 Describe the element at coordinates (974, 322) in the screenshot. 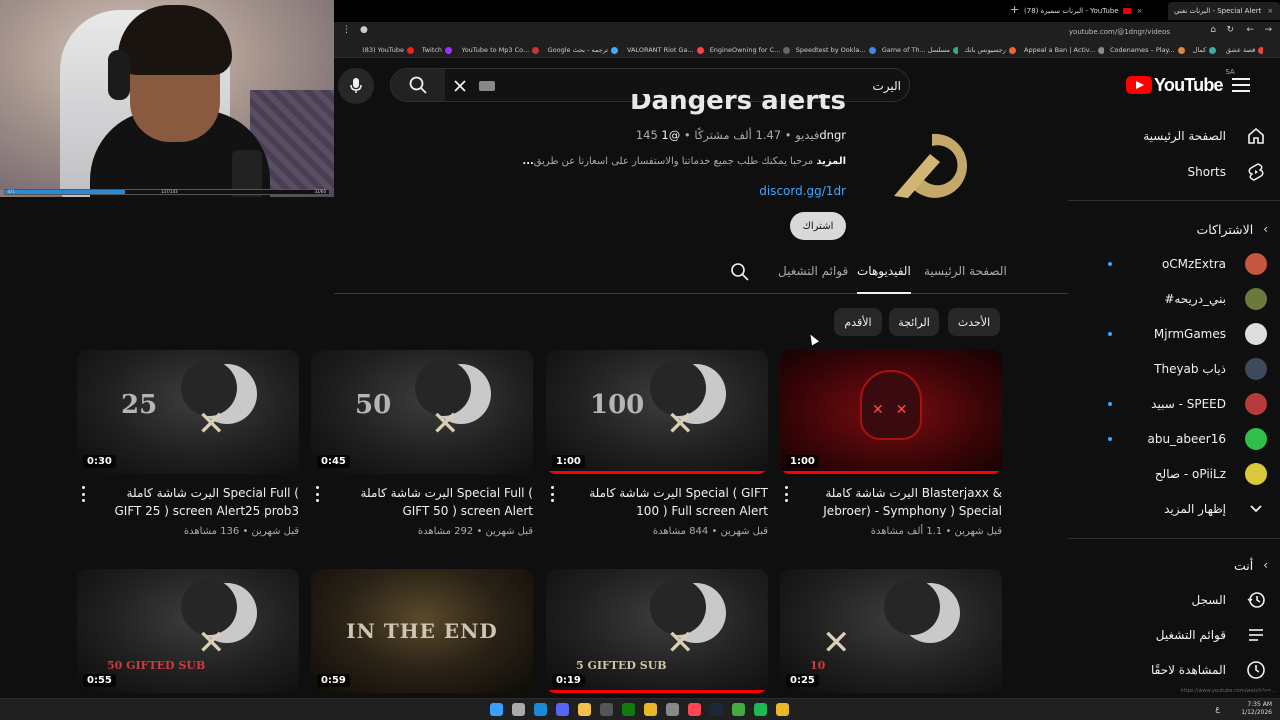

I see `chip-latest: الأحدث` at that location.